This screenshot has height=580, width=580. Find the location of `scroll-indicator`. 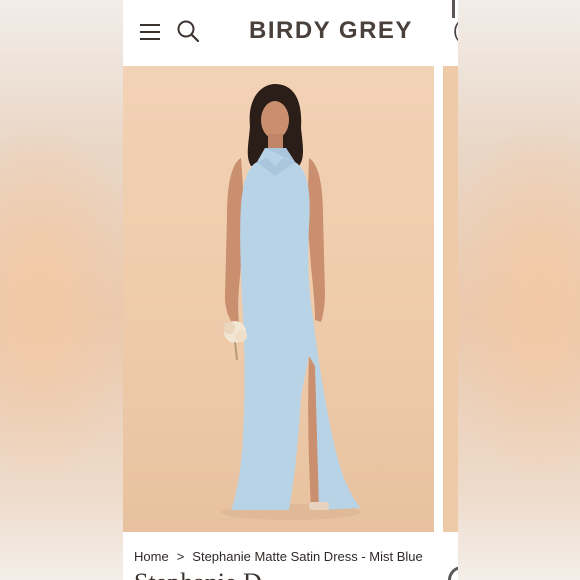

scroll-indicator is located at coordinates (453, 9).